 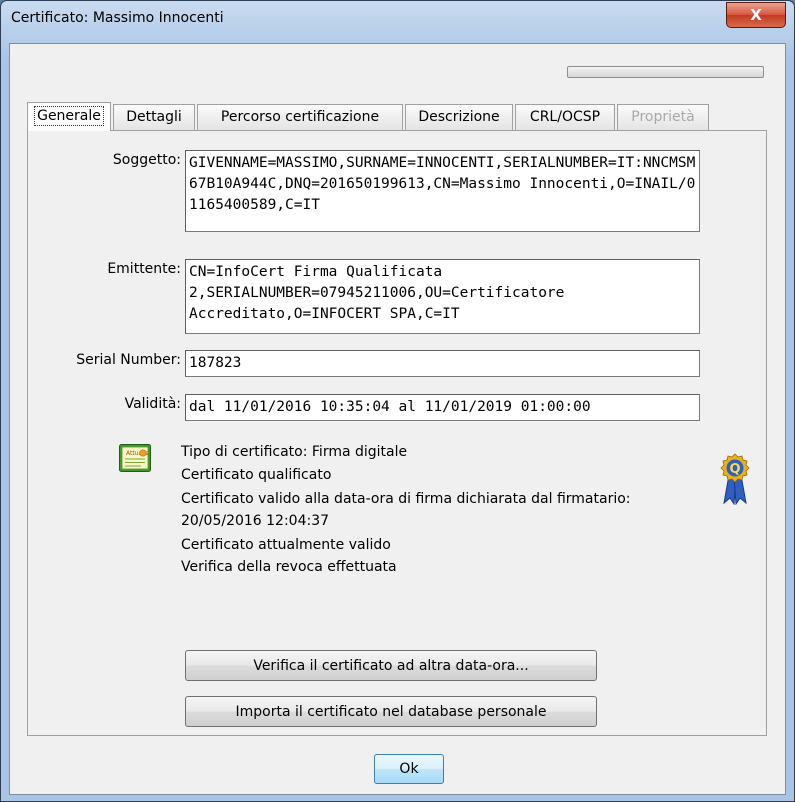 I want to click on tab-generale: Generale, so click(x=69, y=116).